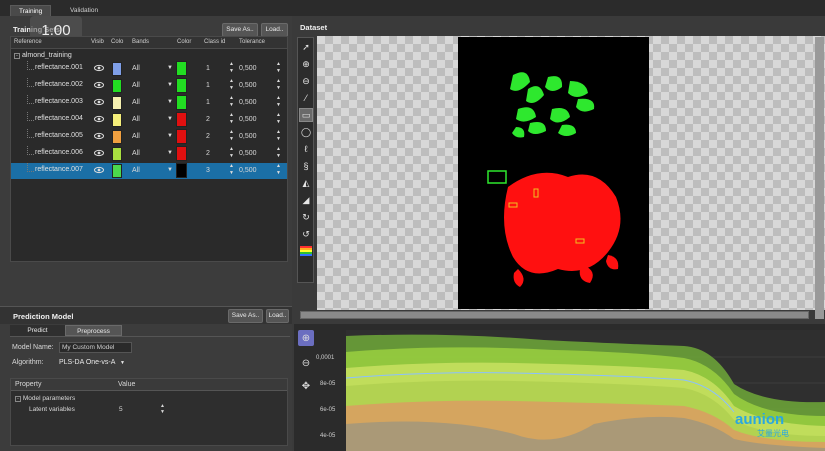 This screenshot has height=451, width=825. Describe the element at coordinates (553, 173) in the screenshot. I see `classified-image` at that location.